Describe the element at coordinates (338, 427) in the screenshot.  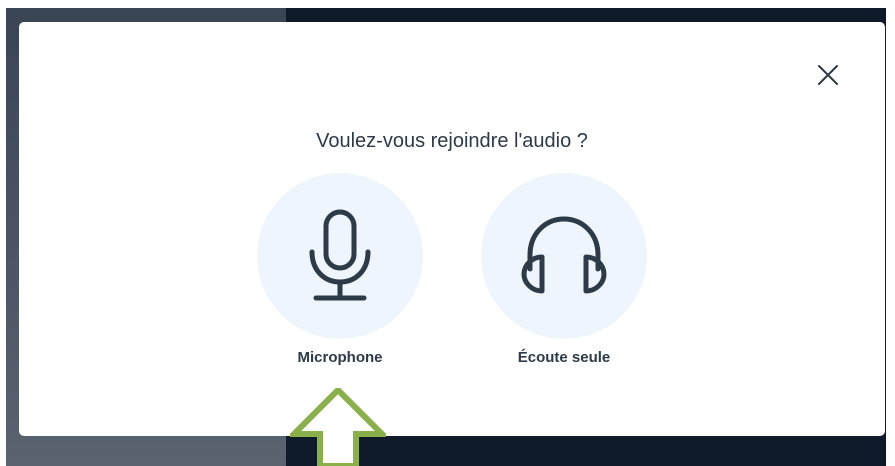
I see `up-arrow-icon` at that location.